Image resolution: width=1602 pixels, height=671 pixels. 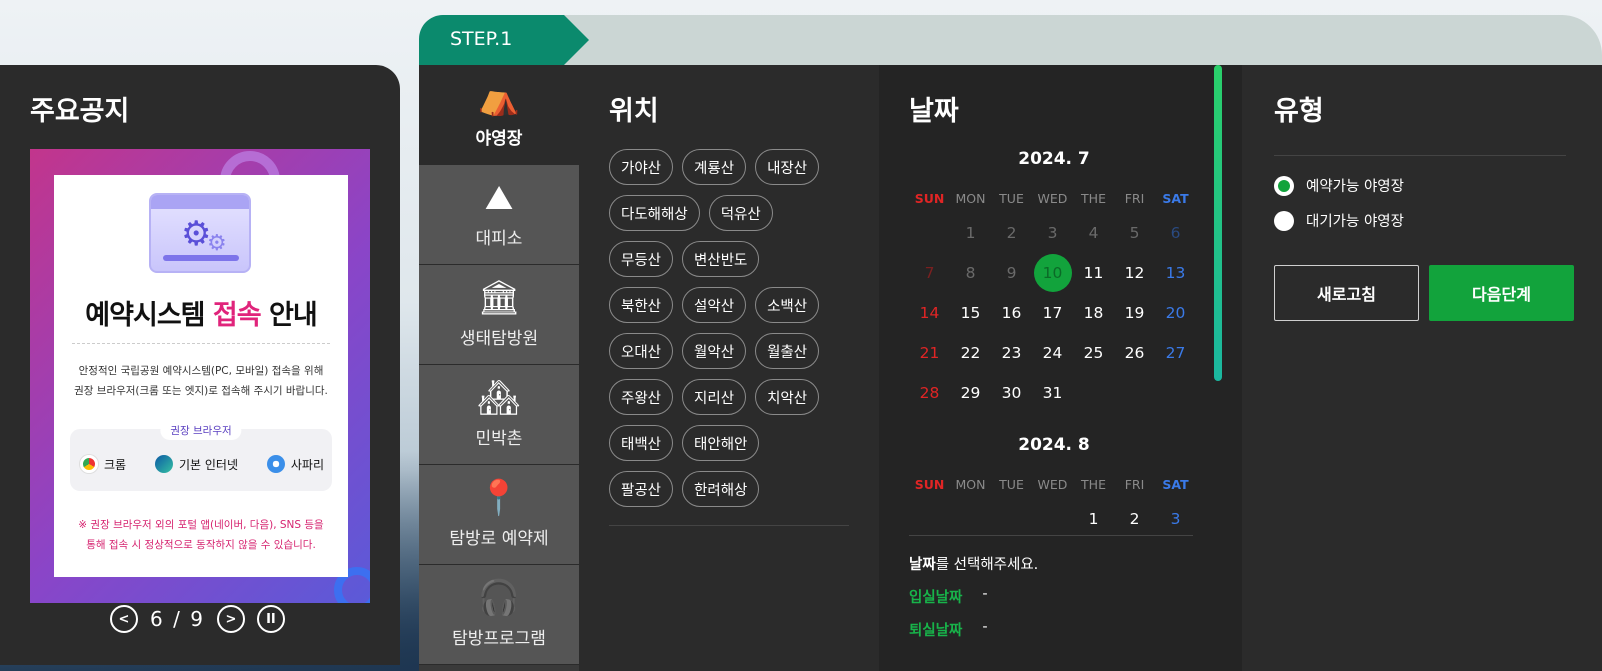 What do you see at coordinates (295, 464) in the screenshot?
I see `browser-safari: 사파리` at bounding box center [295, 464].